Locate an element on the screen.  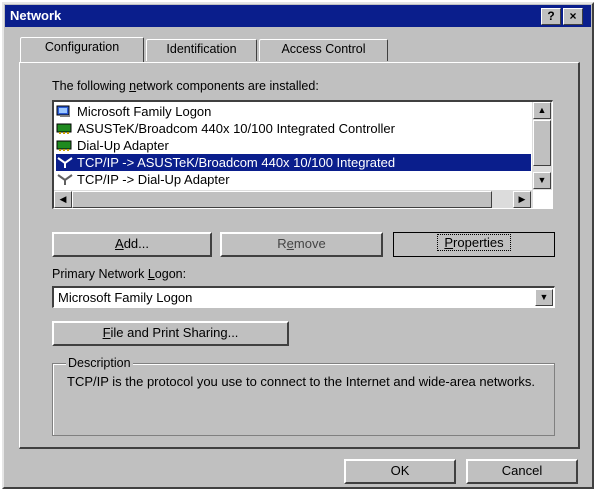
properties-button: Properties is located at coordinates (474, 244).